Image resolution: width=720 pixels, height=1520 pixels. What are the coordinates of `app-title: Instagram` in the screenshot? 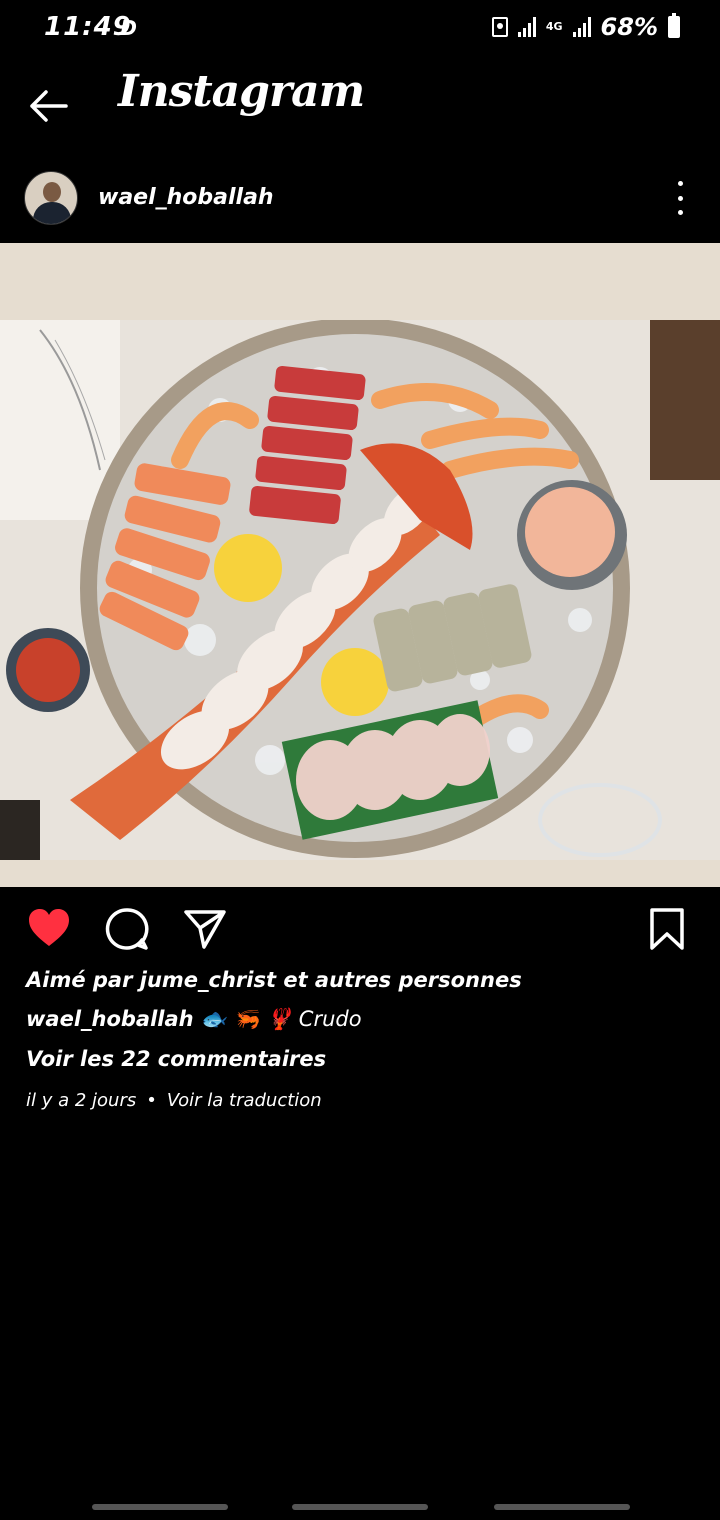 It's located at (241, 91).